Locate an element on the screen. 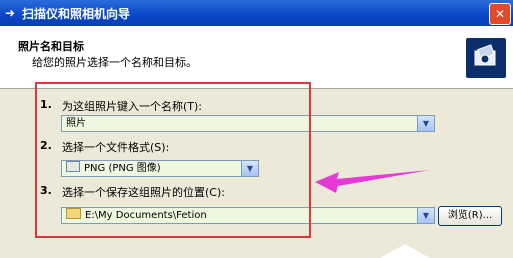 The height and width of the screenshot is (258, 513). header-subheading: 给您的照片选择一个名称和目标。 is located at coordinates (114, 62).